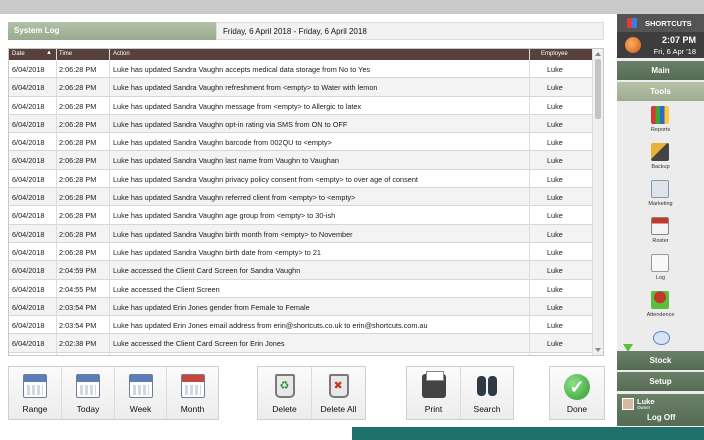 This screenshot has height=440, width=704. I want to click on nav-setup-button: Setup, so click(660, 381).